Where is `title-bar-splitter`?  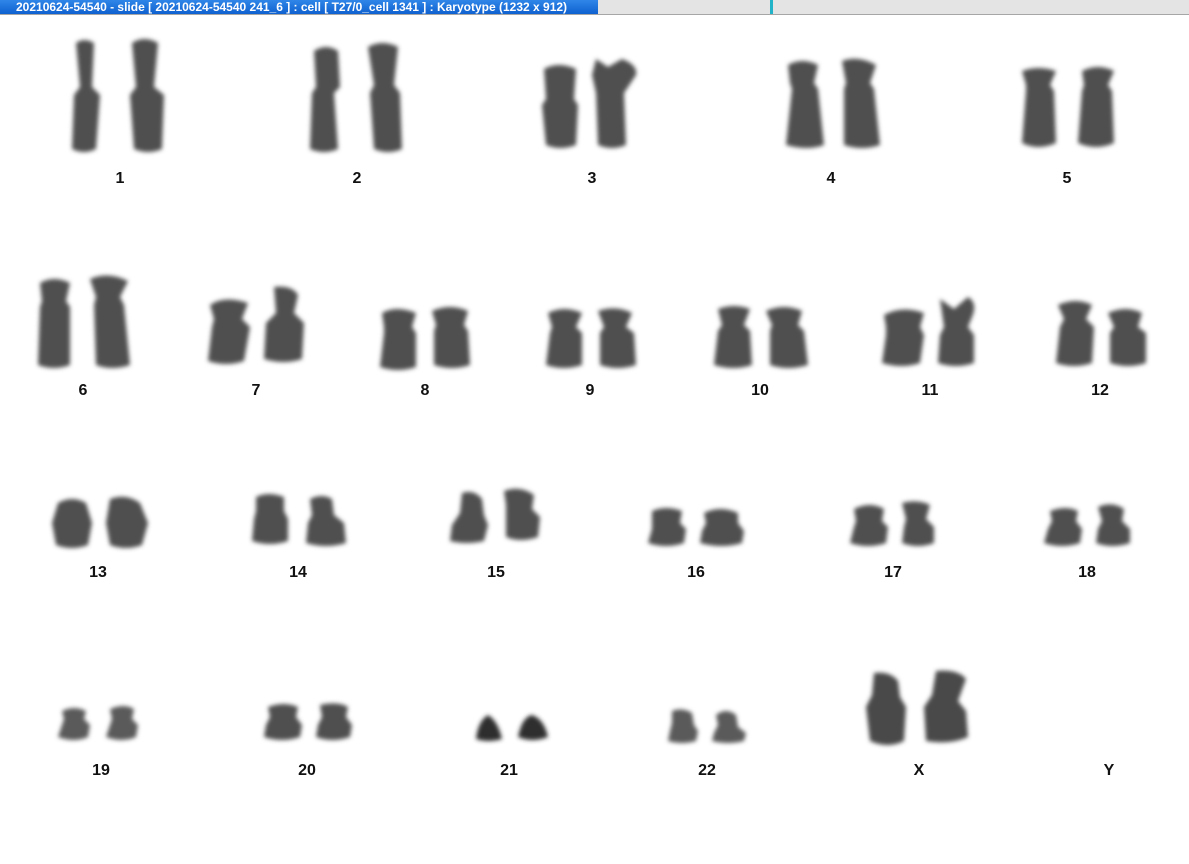
title-bar-splitter is located at coordinates (771, 7).